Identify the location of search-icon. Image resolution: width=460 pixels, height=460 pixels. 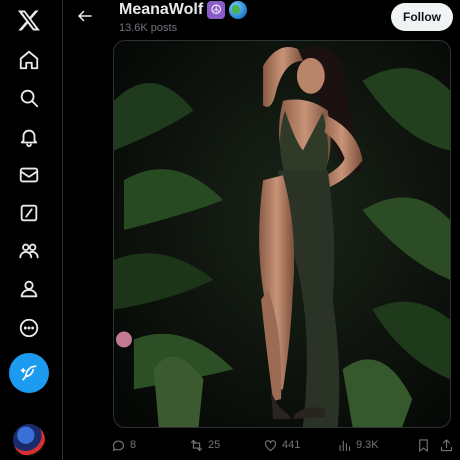
(29, 98).